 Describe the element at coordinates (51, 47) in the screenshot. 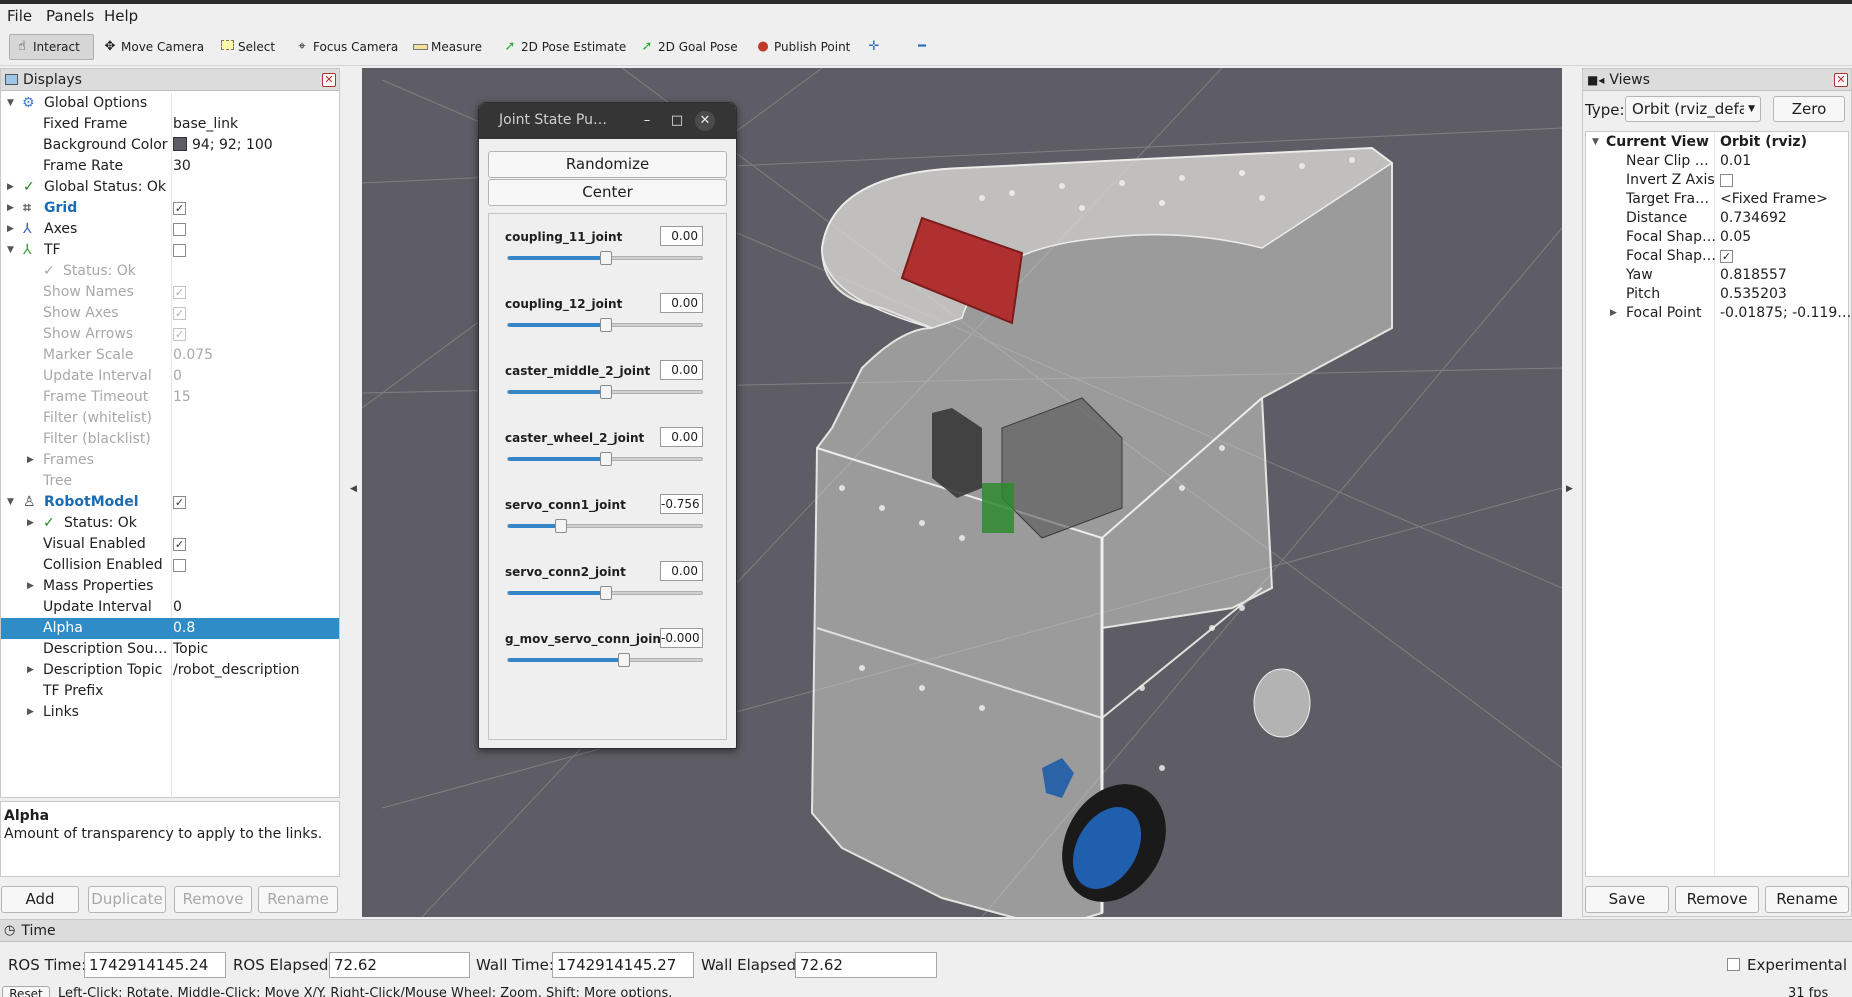

I see `interact-tool: ☝ Interact` at that location.